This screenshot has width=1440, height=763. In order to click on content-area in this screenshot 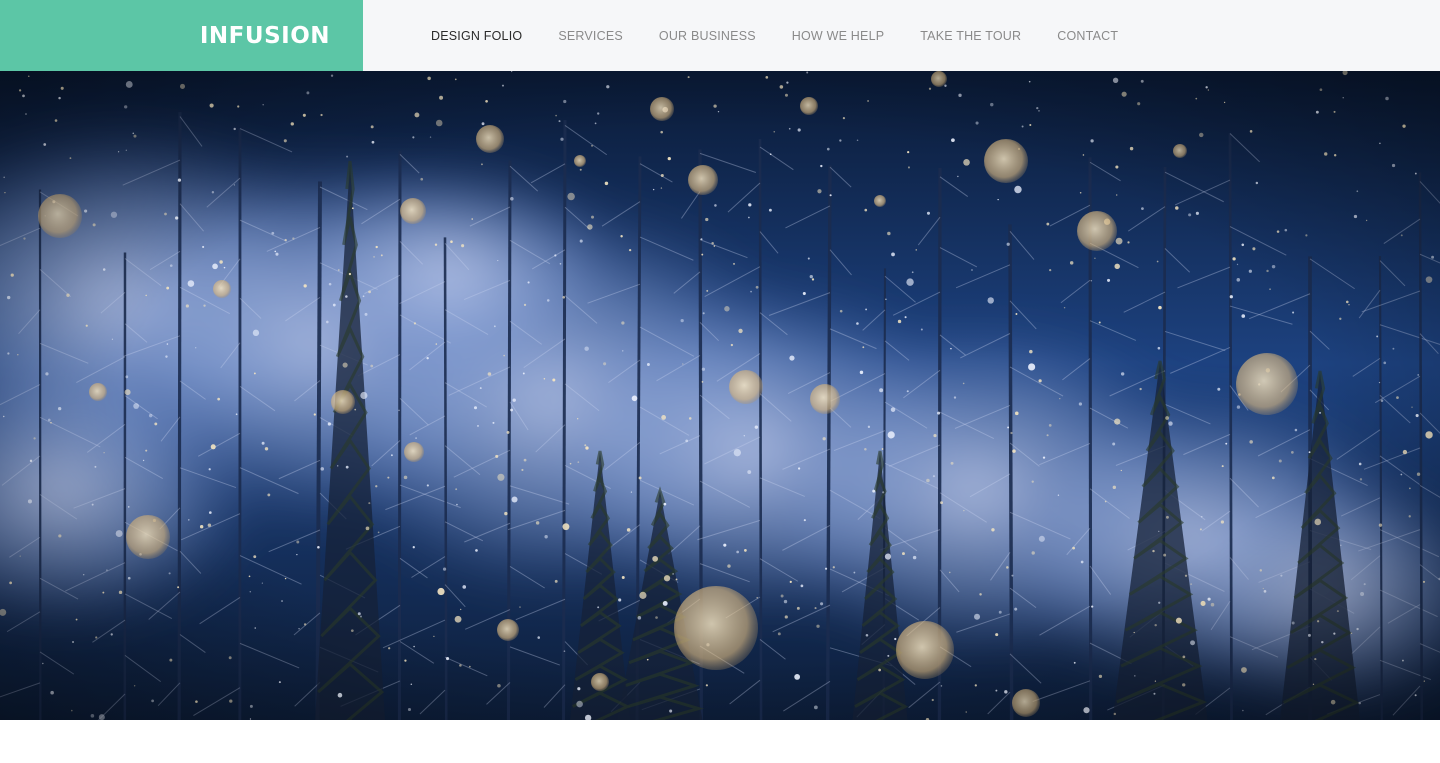, I will do `click(720, 741)`.